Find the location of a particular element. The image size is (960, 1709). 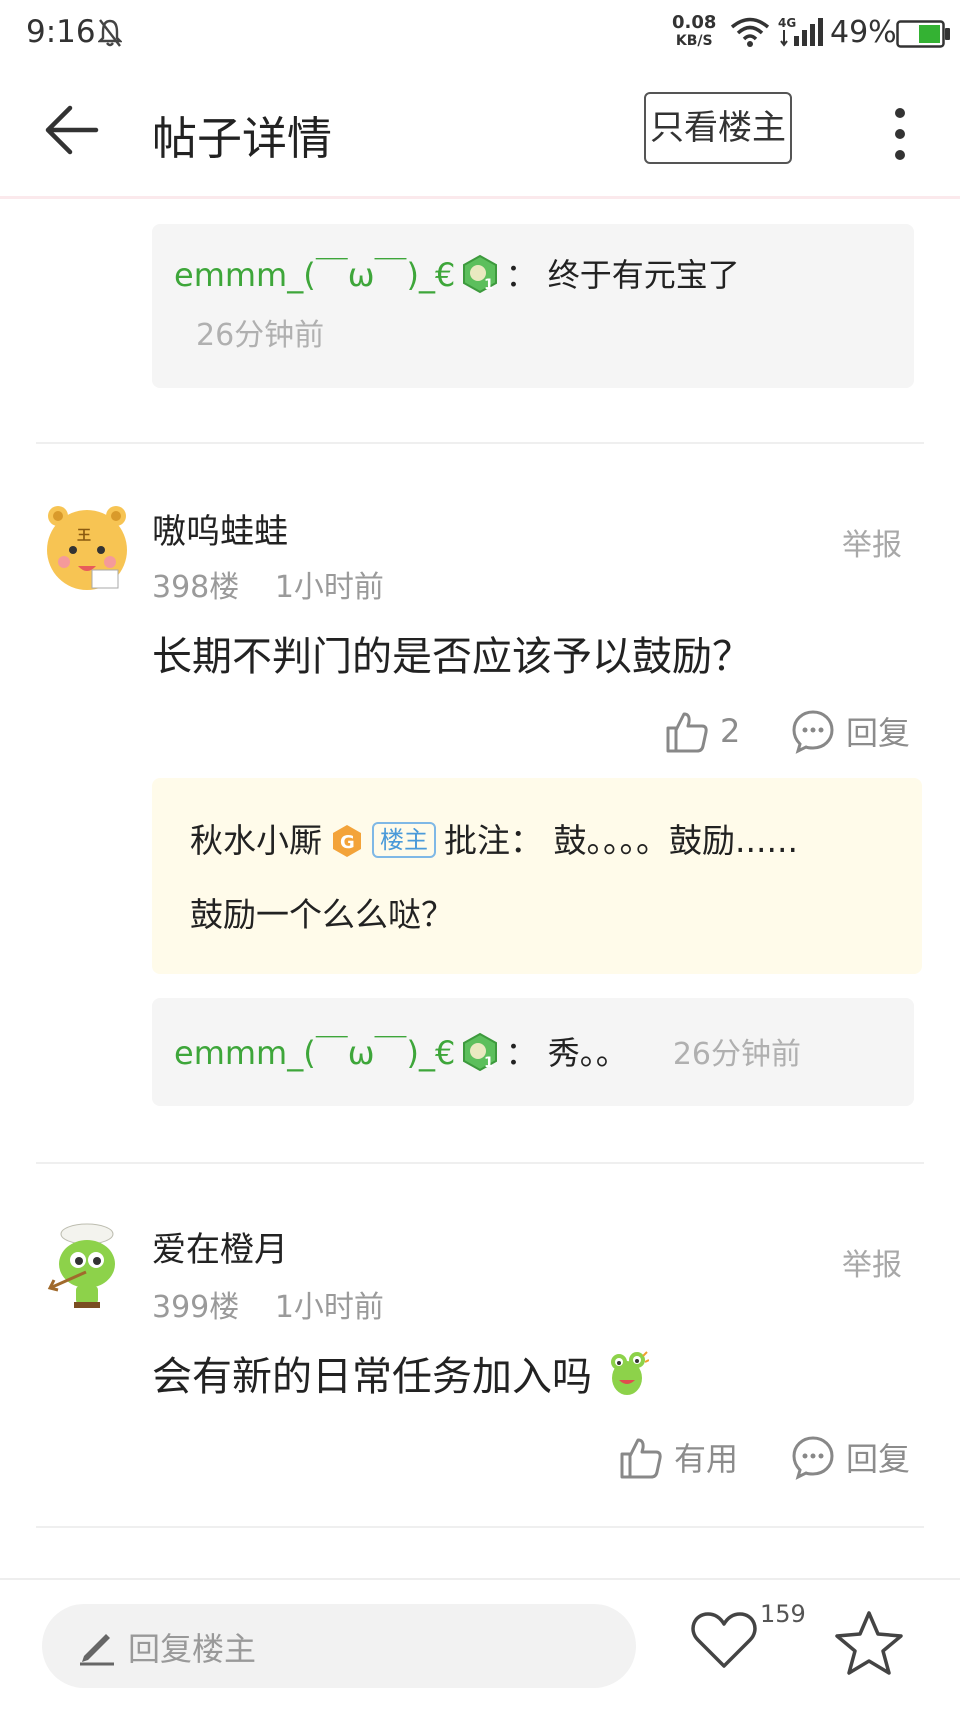

star-icon is located at coordinates (869, 1645).